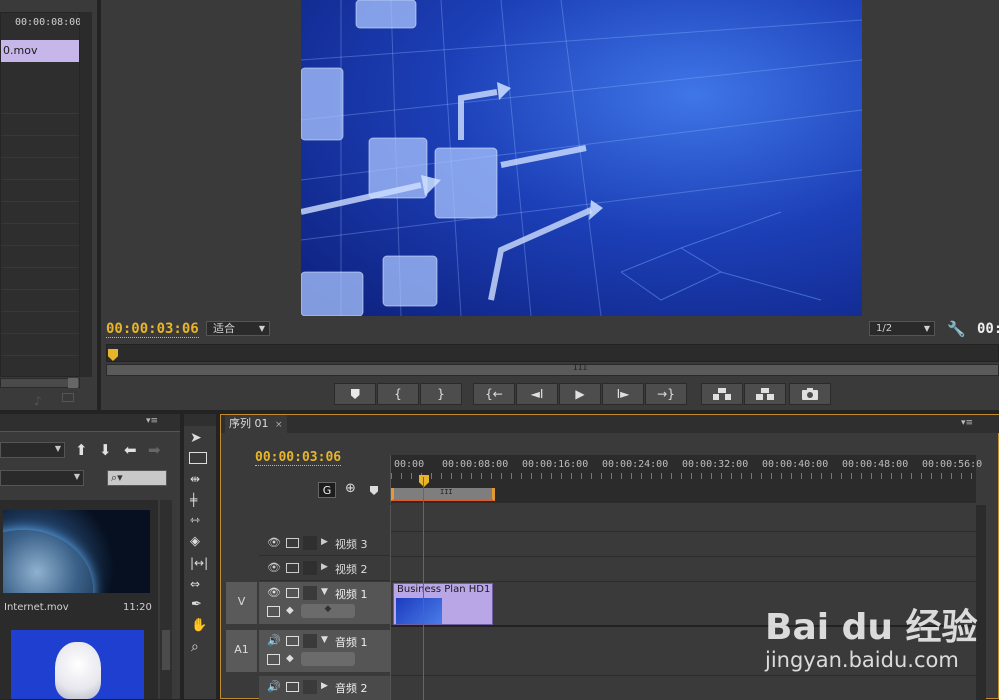 This screenshot has width=999, height=700. Describe the element at coordinates (195, 479) in the screenshot. I see `ripple-edit-tool-icon: ⇹` at that location.